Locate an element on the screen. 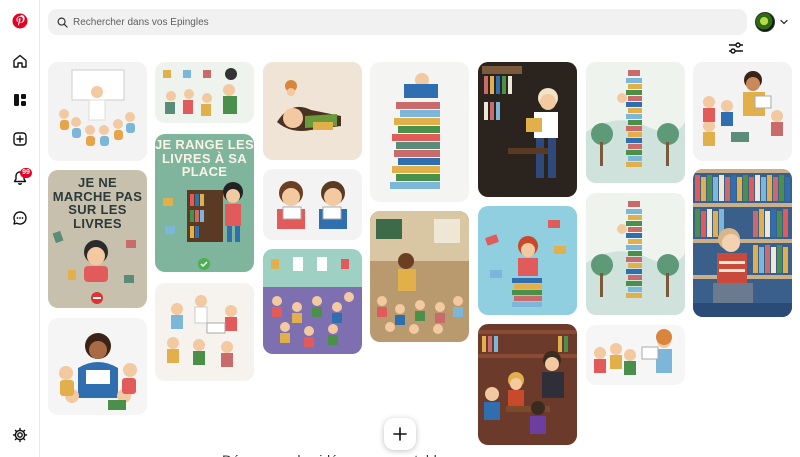 This screenshot has width=800, height=457. sidebar: 99 is located at coordinates (20, 228).